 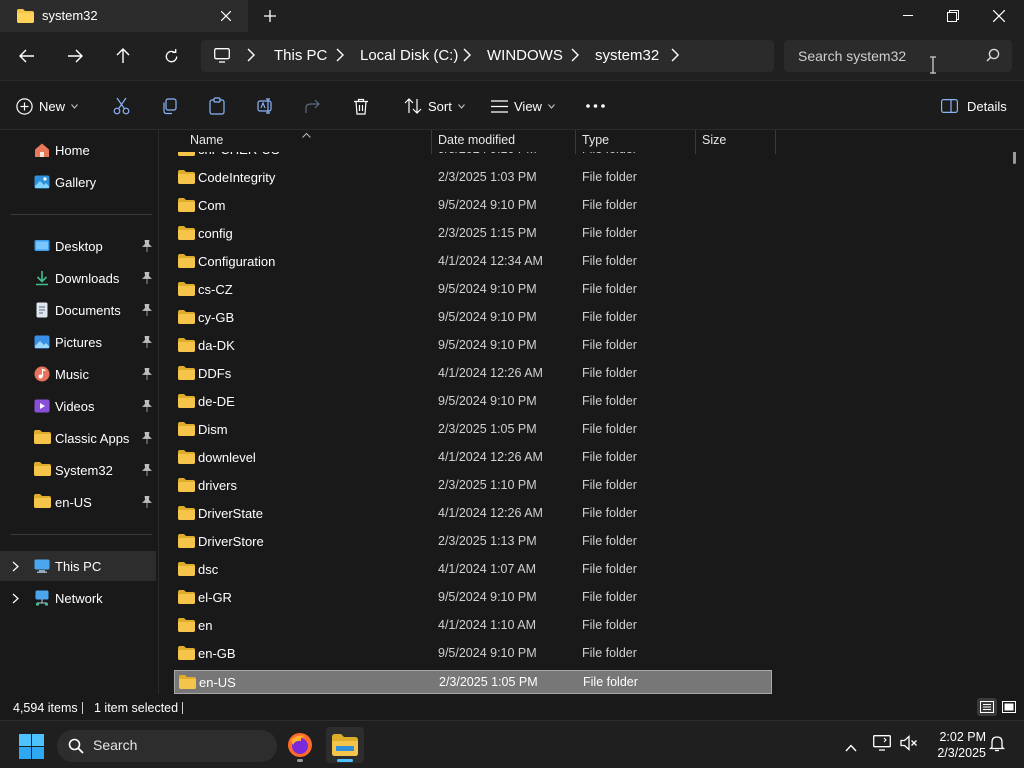 What do you see at coordinates (487, 569) in the screenshot?
I see `file-date: 4/1/2024 1:07 AM` at bounding box center [487, 569].